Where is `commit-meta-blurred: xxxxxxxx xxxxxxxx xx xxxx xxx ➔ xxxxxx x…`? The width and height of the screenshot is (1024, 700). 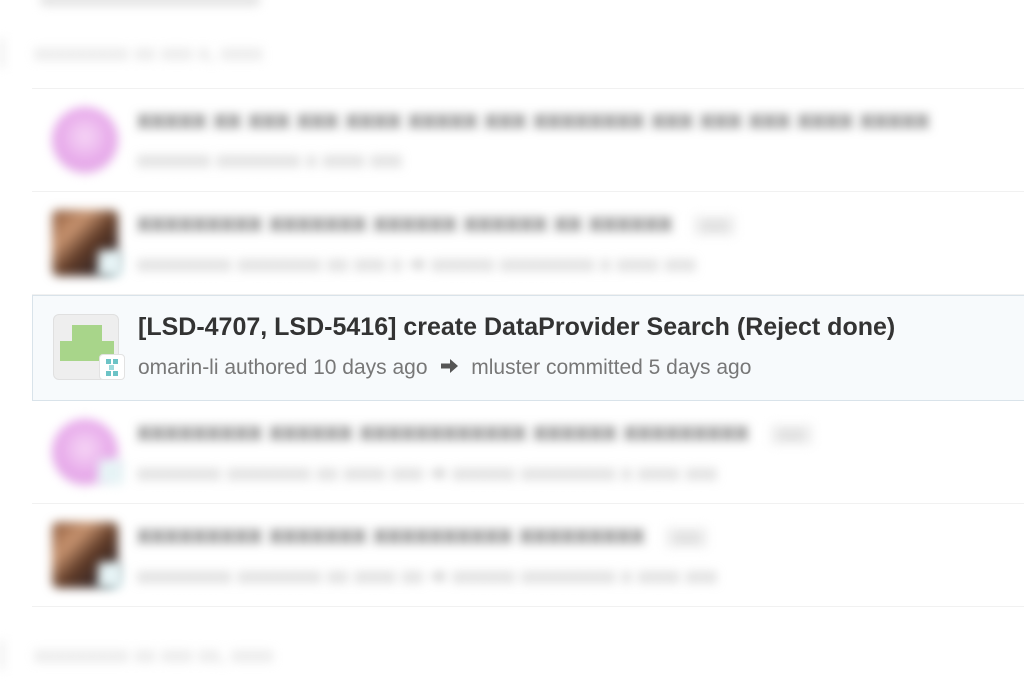
commit-meta-blurred: xxxxxxxx xxxxxxxx xx xxxx xxx ➔ xxxxxx x… is located at coordinates (427, 473).